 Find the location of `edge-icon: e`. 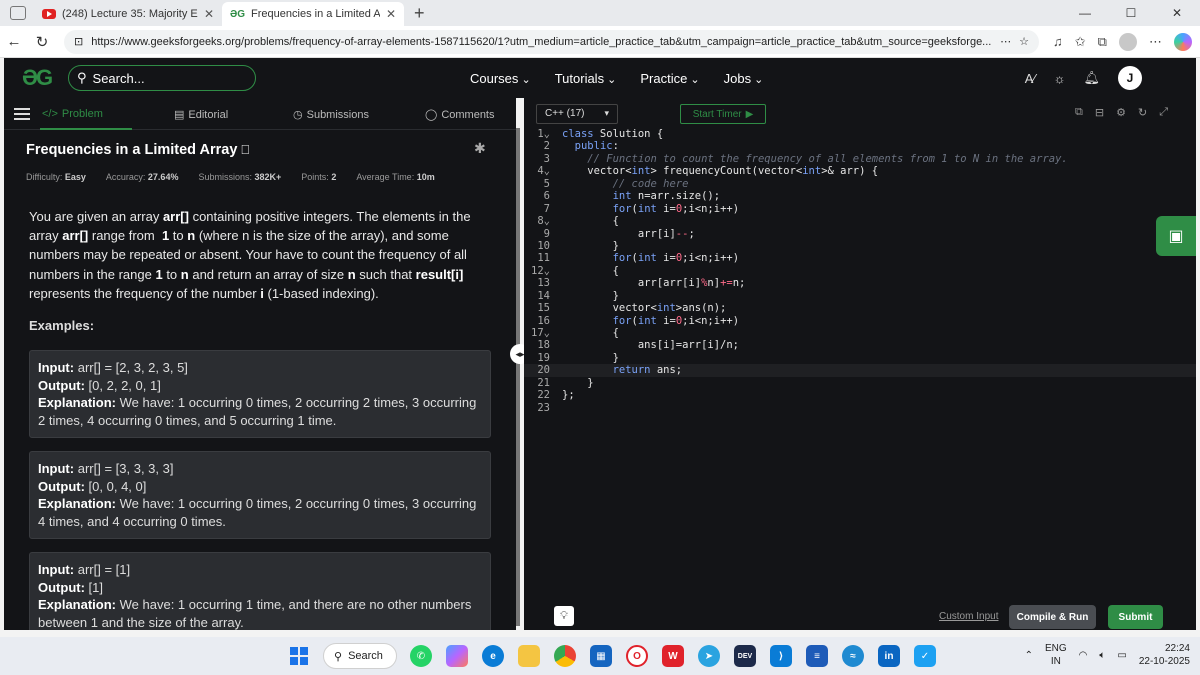

edge-icon: e is located at coordinates (493, 656).